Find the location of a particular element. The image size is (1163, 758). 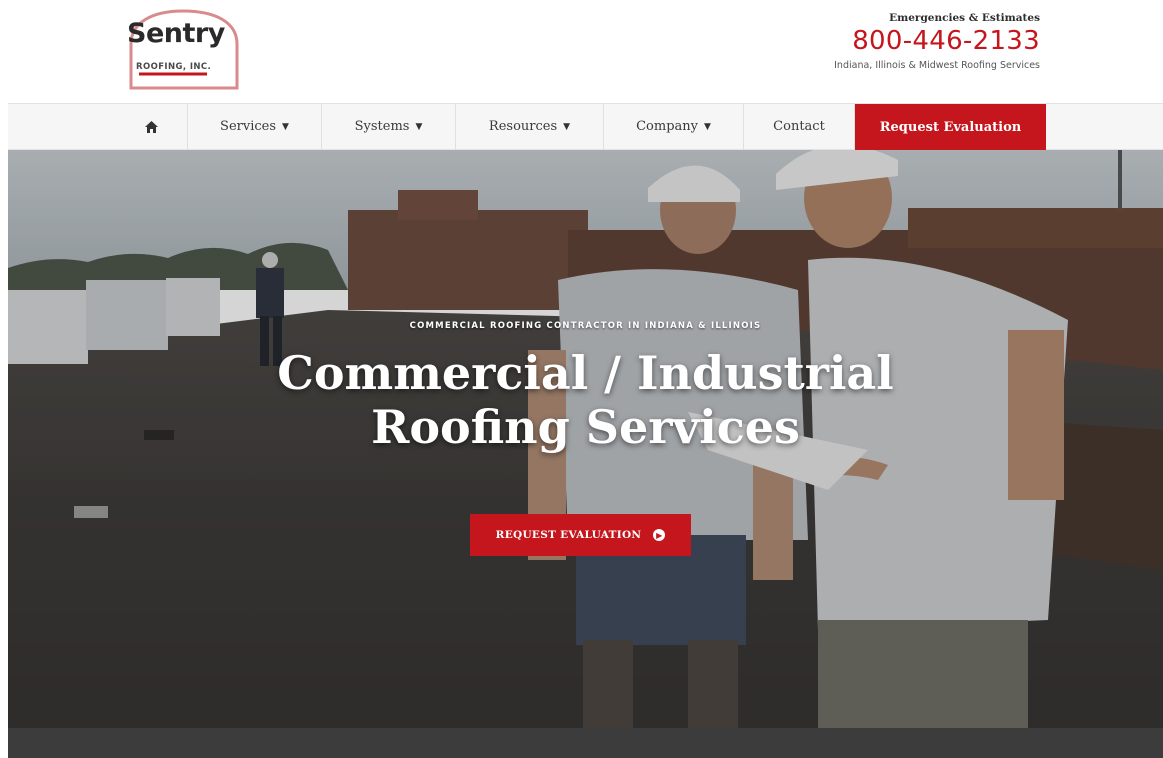

nav-home is located at coordinates (151, 126).